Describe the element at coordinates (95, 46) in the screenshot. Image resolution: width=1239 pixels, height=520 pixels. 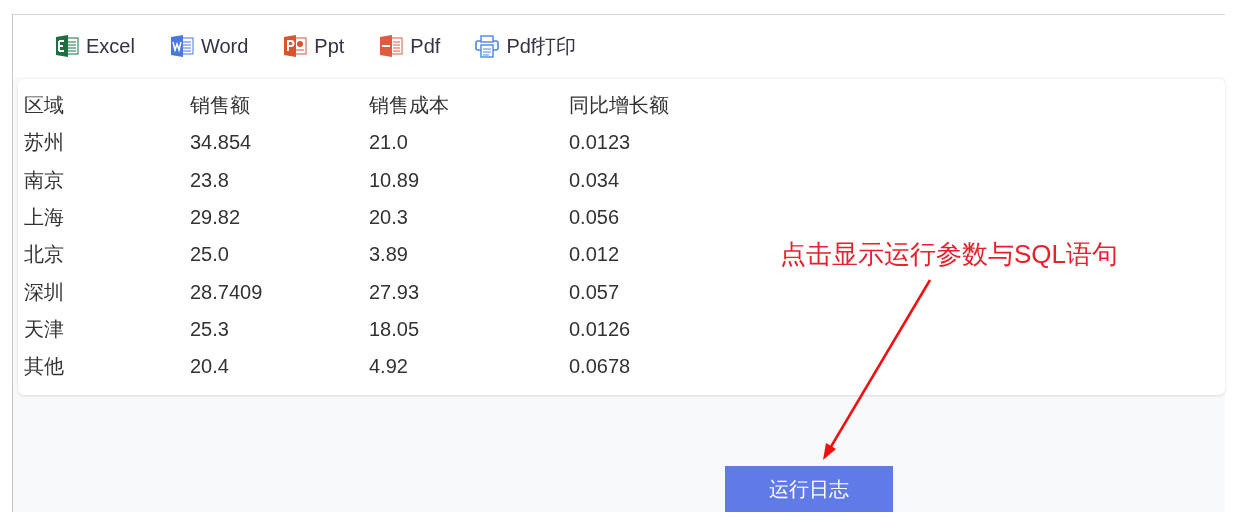
I see `export-button: Excel` at that location.